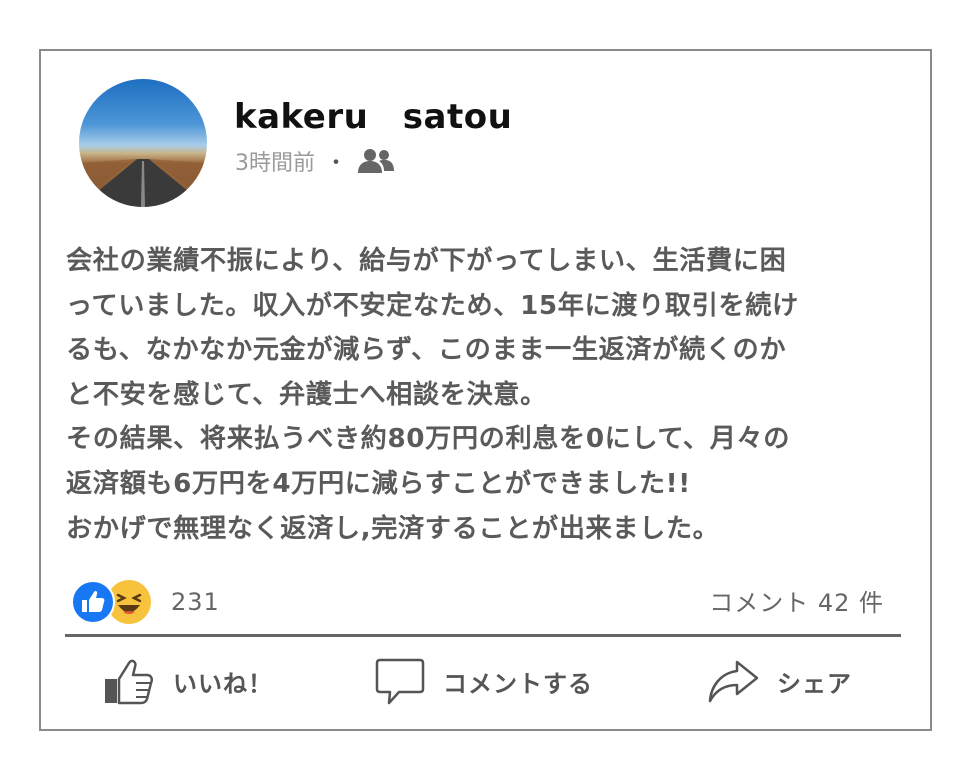 This screenshot has height=768, width=969. Describe the element at coordinates (129, 682) in the screenshot. I see `thumbs-up-icon` at that location.